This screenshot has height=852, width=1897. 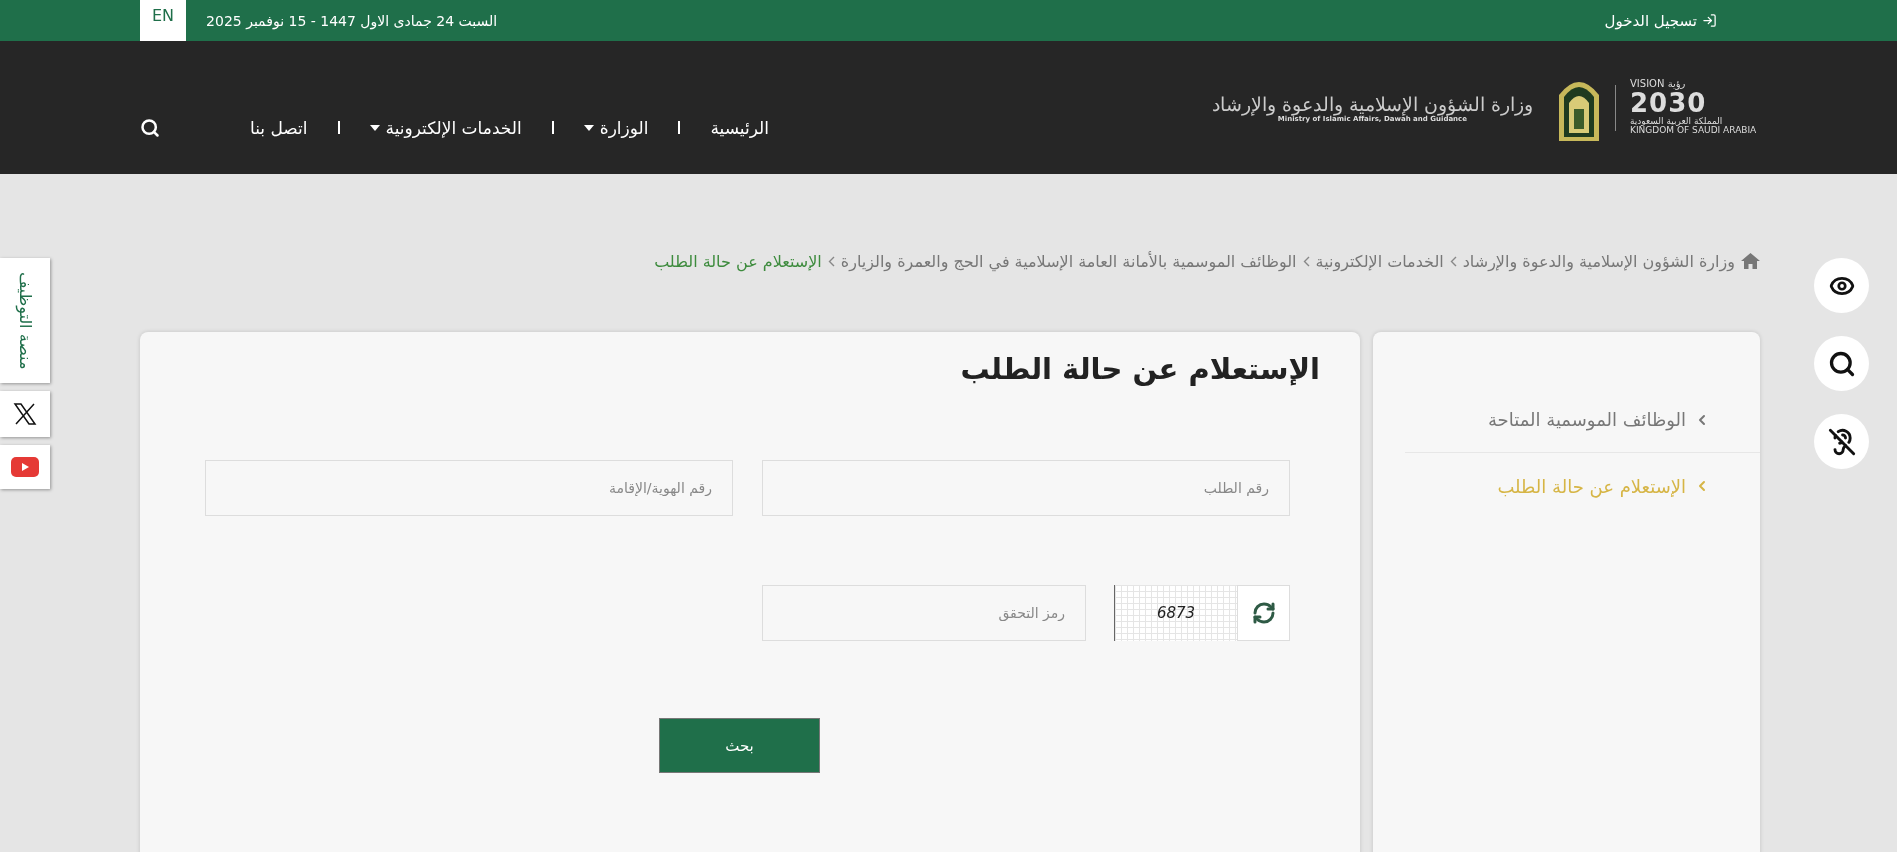 I want to click on date-text: السبت 24 جمادى الاول 1447 - 15 نوفمبر 2025, so click(x=352, y=20).